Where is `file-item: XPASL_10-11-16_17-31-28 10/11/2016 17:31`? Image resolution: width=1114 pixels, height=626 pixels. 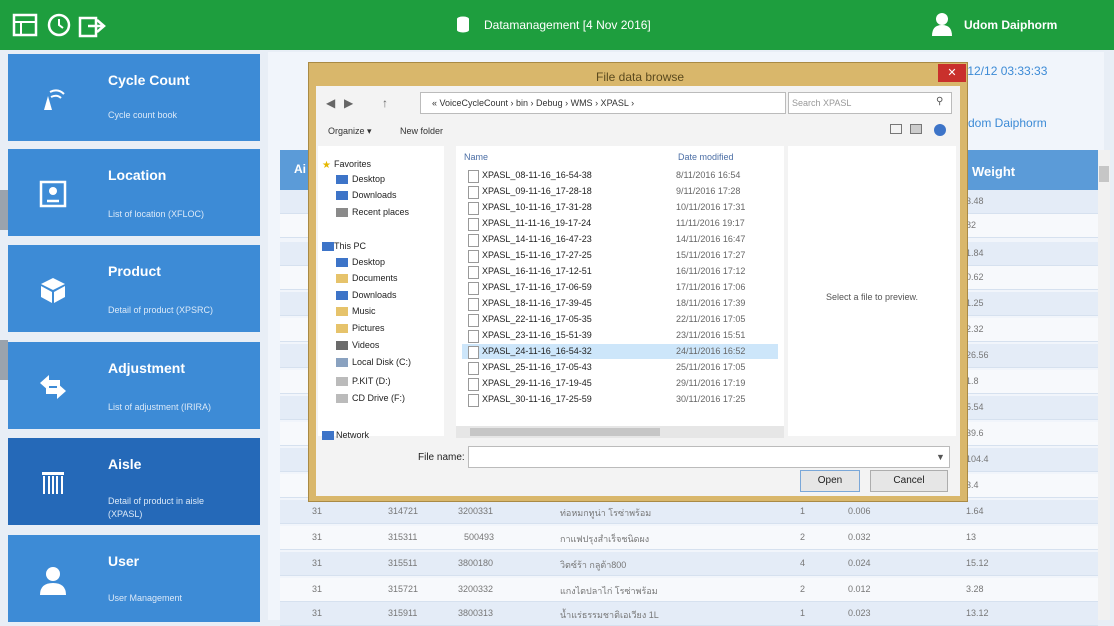
file-item: XPASL_10-11-16_17-31-28 10/11/2016 17:31 is located at coordinates (620, 207).